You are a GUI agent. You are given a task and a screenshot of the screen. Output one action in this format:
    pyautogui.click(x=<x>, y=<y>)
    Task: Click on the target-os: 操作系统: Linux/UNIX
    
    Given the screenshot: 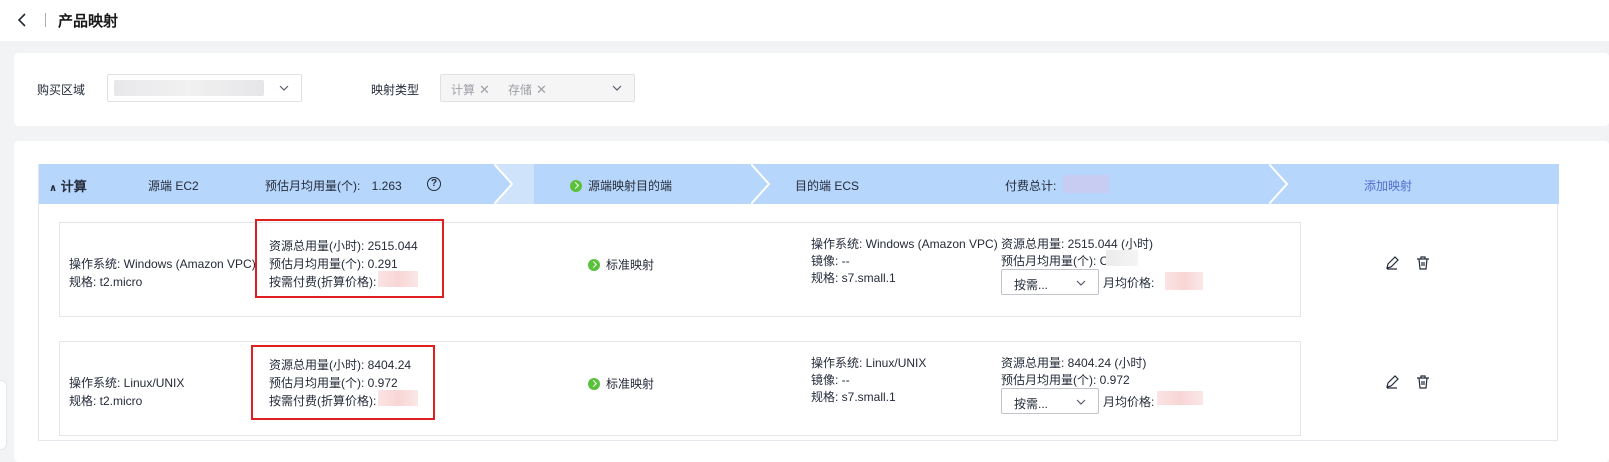 What is the action you would take?
    pyautogui.click(x=869, y=363)
    